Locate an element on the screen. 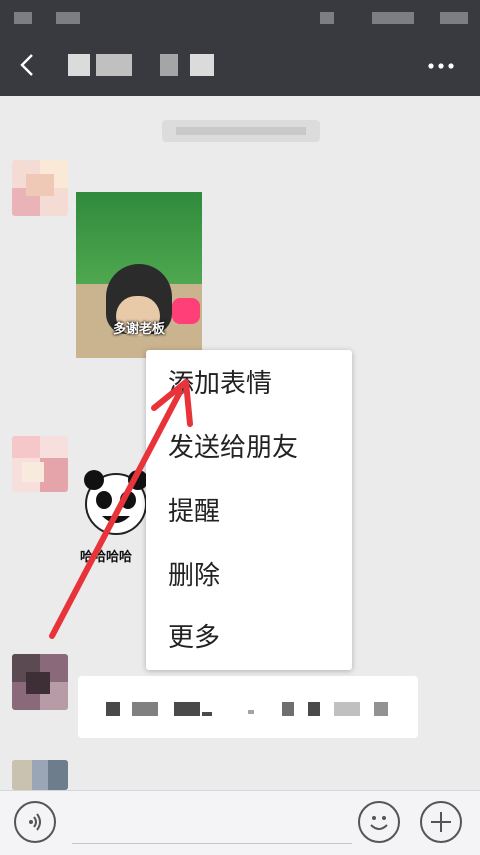  voice-icon is located at coordinates (35, 822).